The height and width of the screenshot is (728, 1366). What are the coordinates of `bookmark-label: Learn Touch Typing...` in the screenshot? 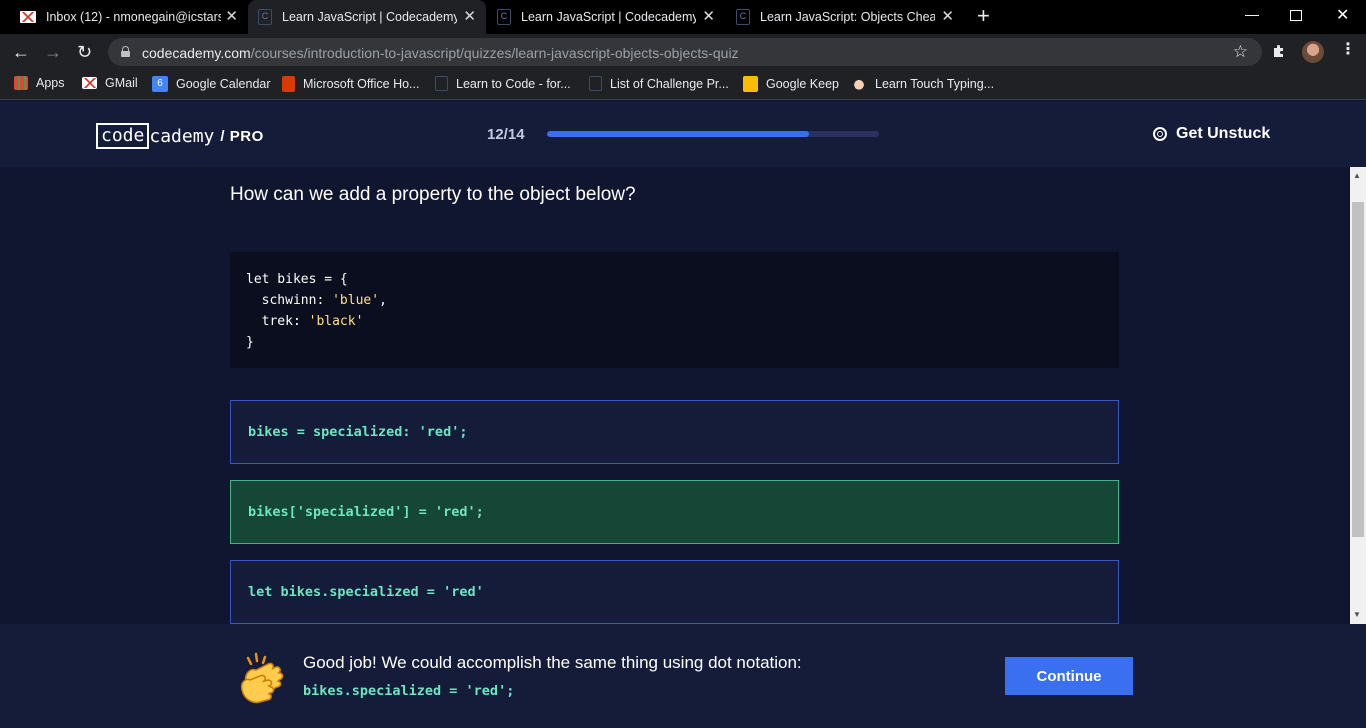 It's located at (935, 84).